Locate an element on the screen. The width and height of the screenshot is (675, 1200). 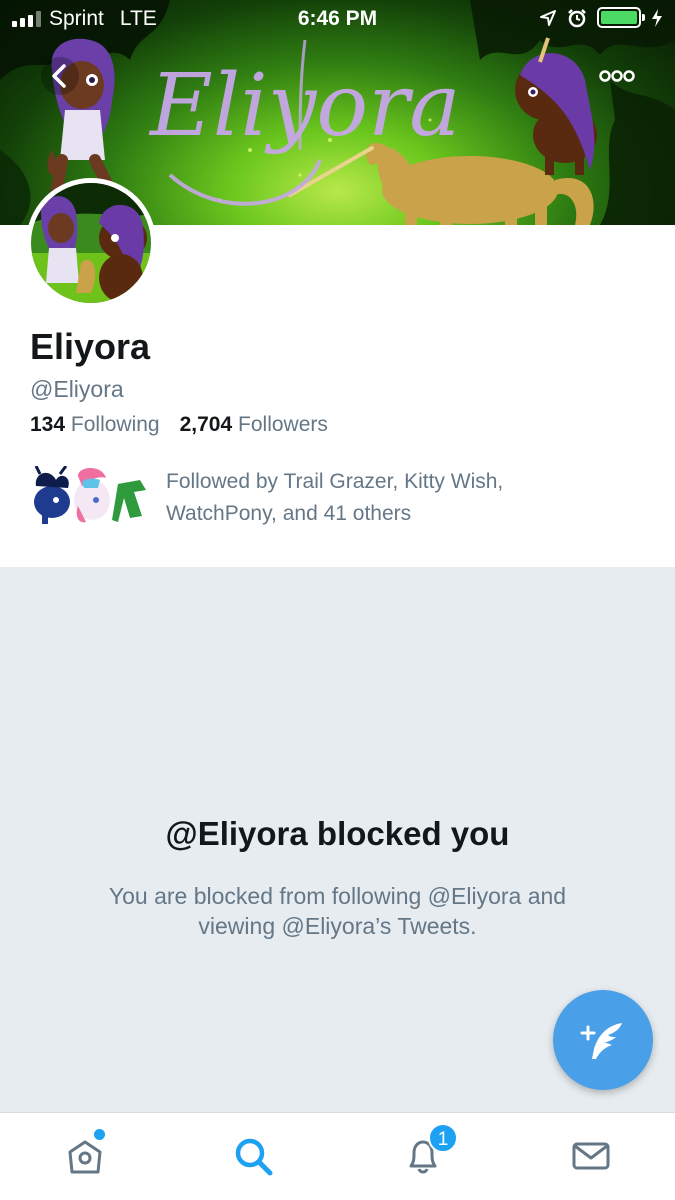
profile-avatar is located at coordinates (91, 243).